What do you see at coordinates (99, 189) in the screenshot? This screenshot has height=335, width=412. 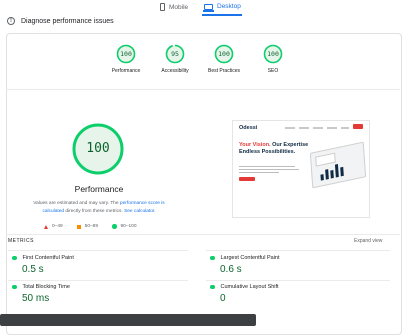 I see `performance-title: Performance` at bounding box center [99, 189].